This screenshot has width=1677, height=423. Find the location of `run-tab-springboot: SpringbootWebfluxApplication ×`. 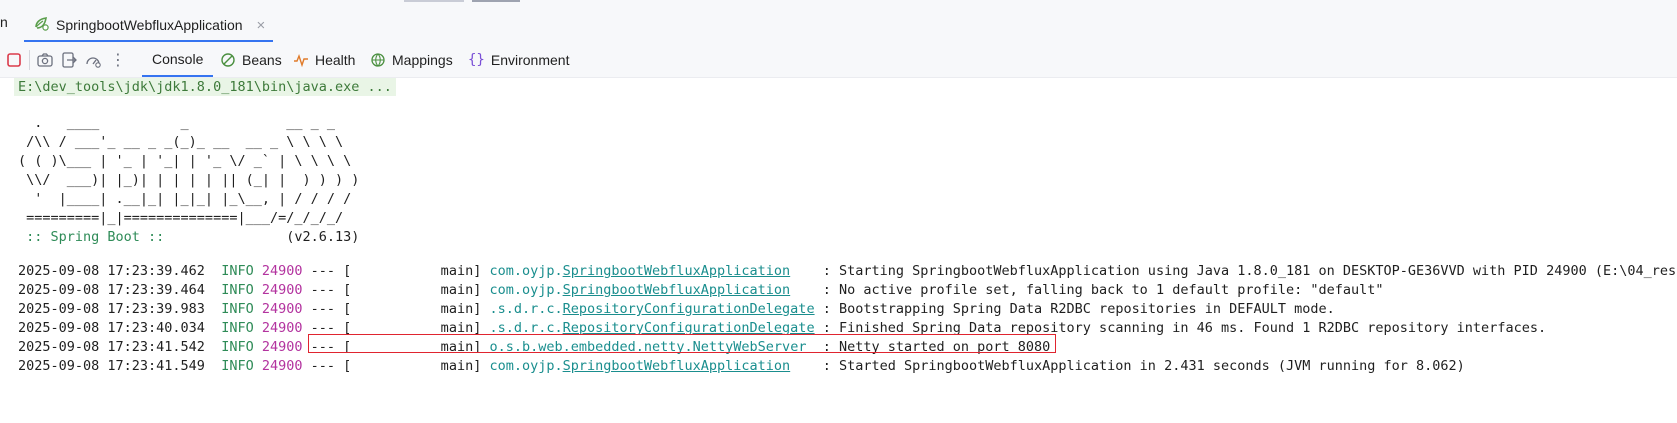

run-tab-springboot: SpringbootWebfluxApplication × is located at coordinates (149, 26).